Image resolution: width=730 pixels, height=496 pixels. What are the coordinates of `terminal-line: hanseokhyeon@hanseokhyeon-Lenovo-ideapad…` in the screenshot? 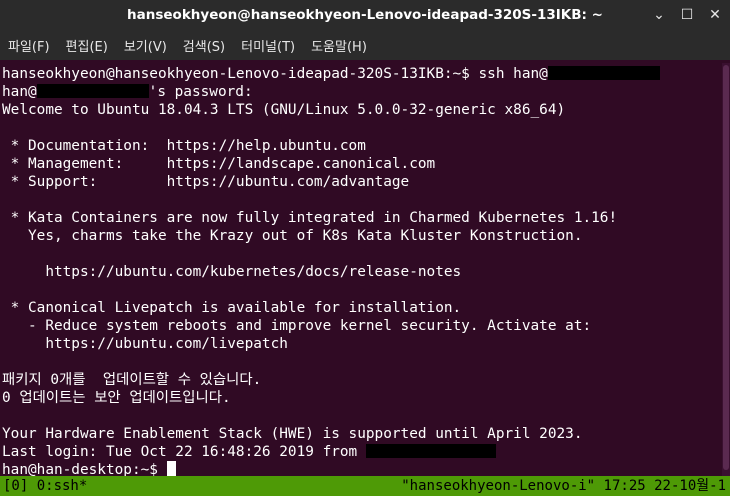 It's located at (362, 74).